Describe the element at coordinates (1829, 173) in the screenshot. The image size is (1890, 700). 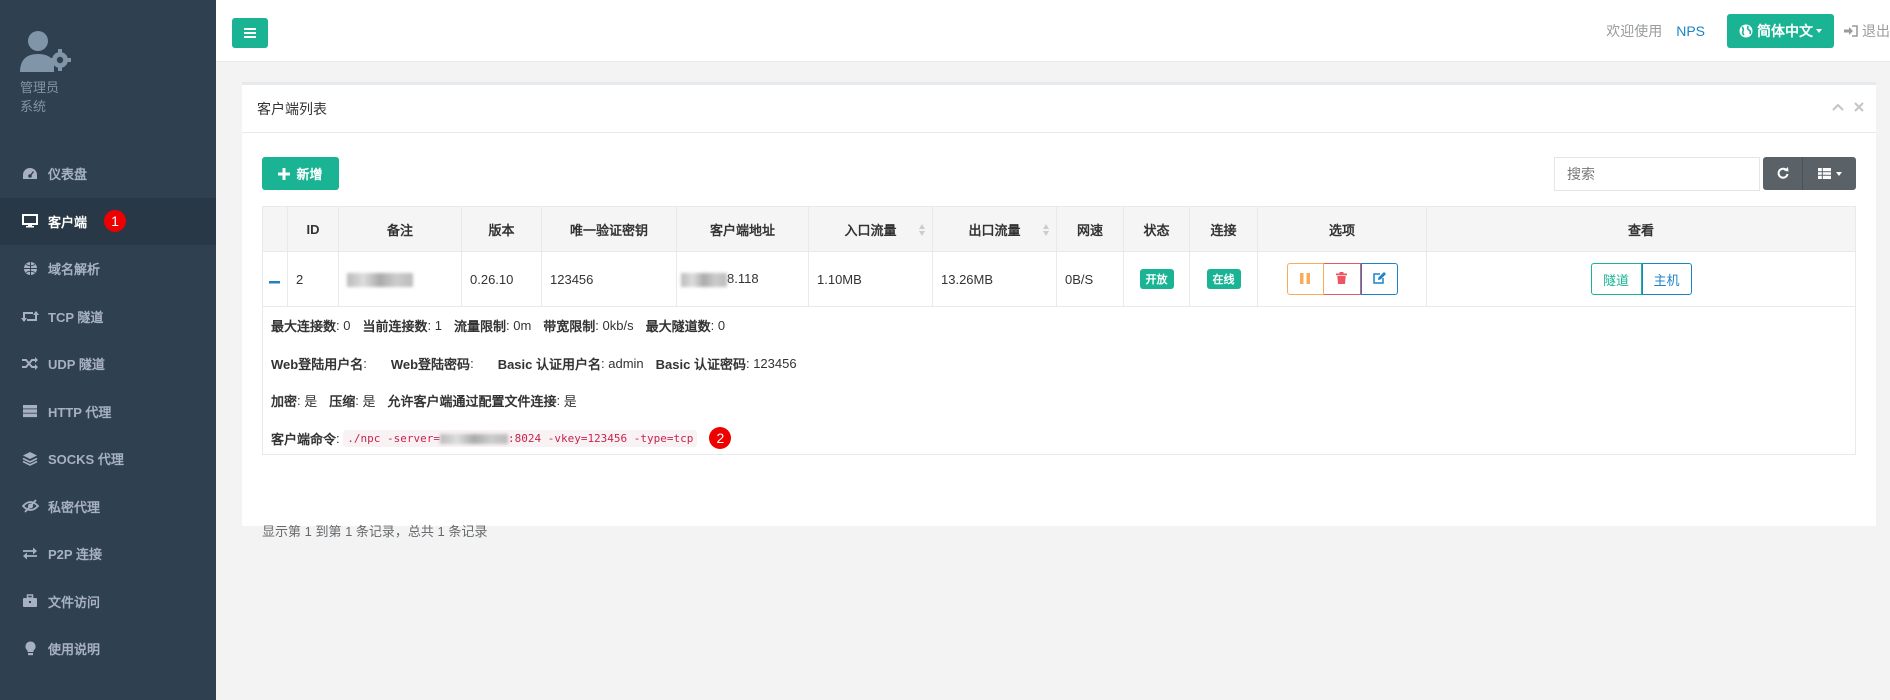
I see `columns-toggle-button` at that location.